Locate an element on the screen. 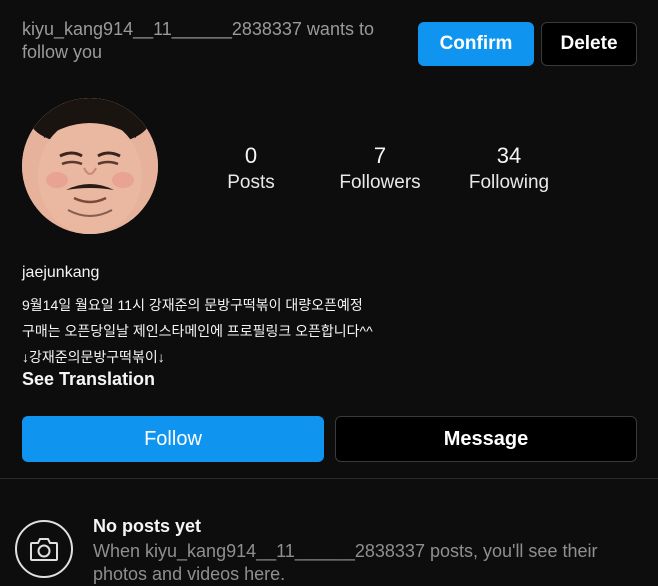  confirm-button: Confirm is located at coordinates (476, 44).